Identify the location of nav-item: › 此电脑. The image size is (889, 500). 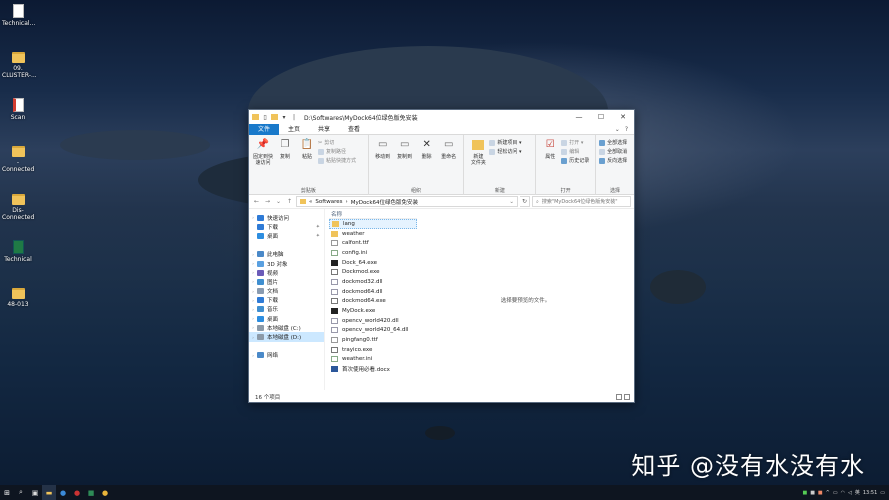
(286, 254).